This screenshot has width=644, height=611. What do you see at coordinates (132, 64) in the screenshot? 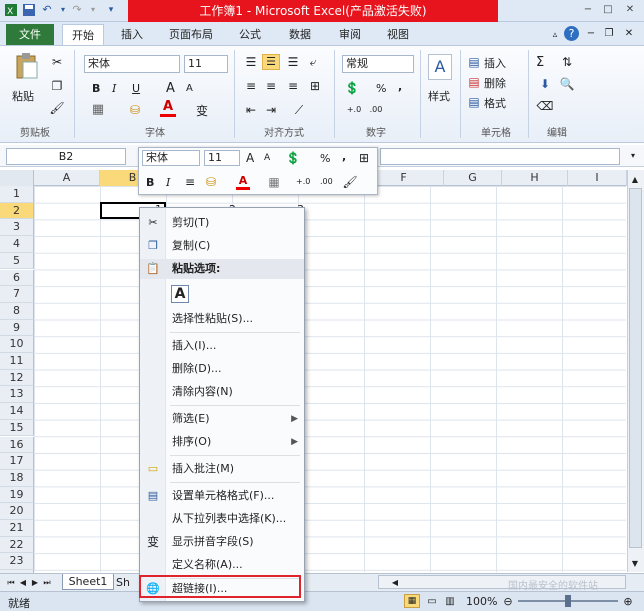
I see `font-name-combo: 宋体` at bounding box center [132, 64].